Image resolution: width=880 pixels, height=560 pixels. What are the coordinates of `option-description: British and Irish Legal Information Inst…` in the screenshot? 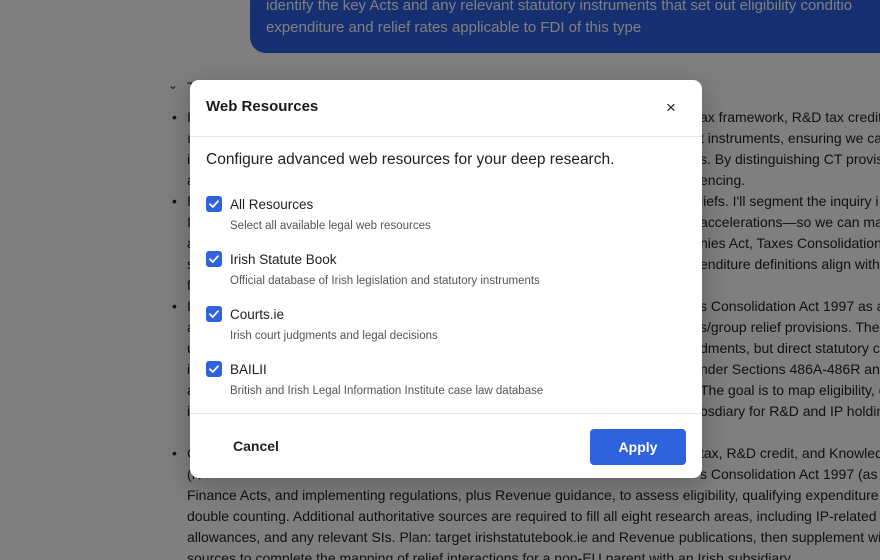 It's located at (387, 391).